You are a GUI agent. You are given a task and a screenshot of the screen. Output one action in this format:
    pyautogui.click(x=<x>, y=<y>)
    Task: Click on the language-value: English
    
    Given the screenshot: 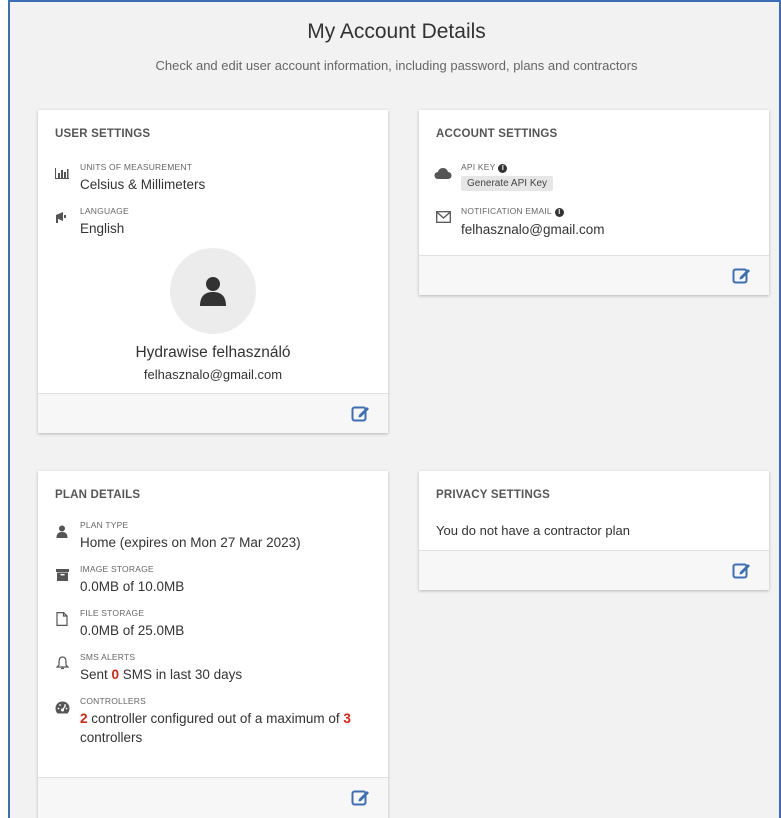 What is the action you would take?
    pyautogui.click(x=102, y=228)
    